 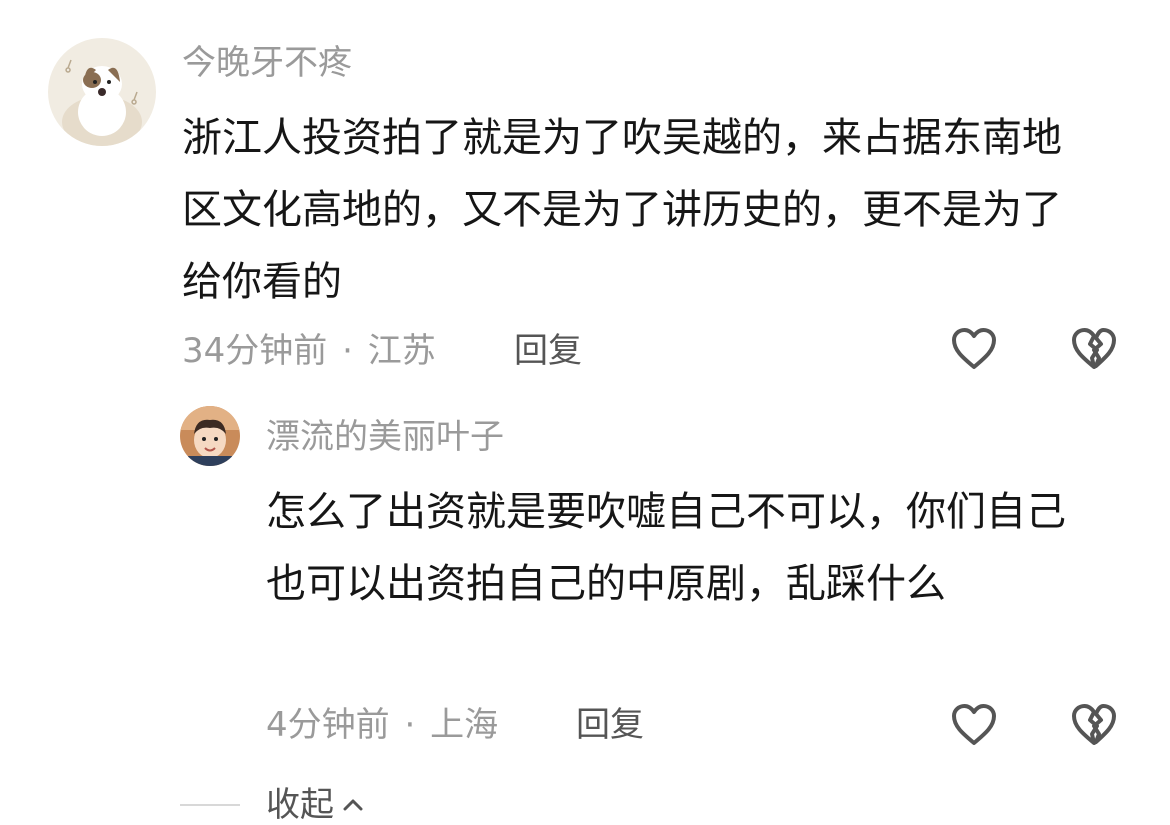 I want to click on comment-meta: 34分钟前 · 江苏, so click(x=309, y=351).